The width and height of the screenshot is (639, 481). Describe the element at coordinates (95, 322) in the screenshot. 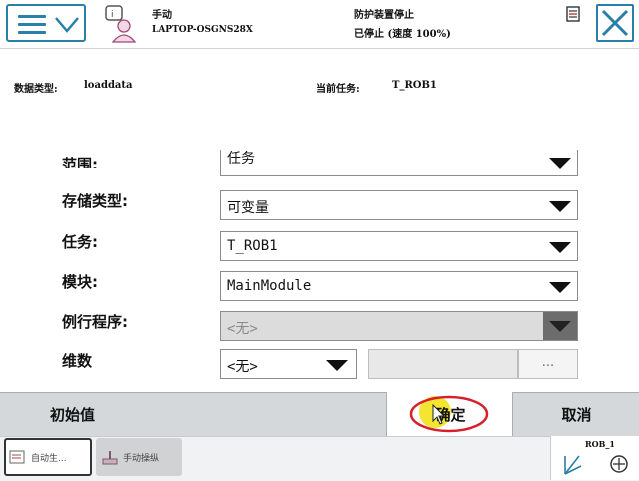

I see `routine-label: 例行程序:` at that location.